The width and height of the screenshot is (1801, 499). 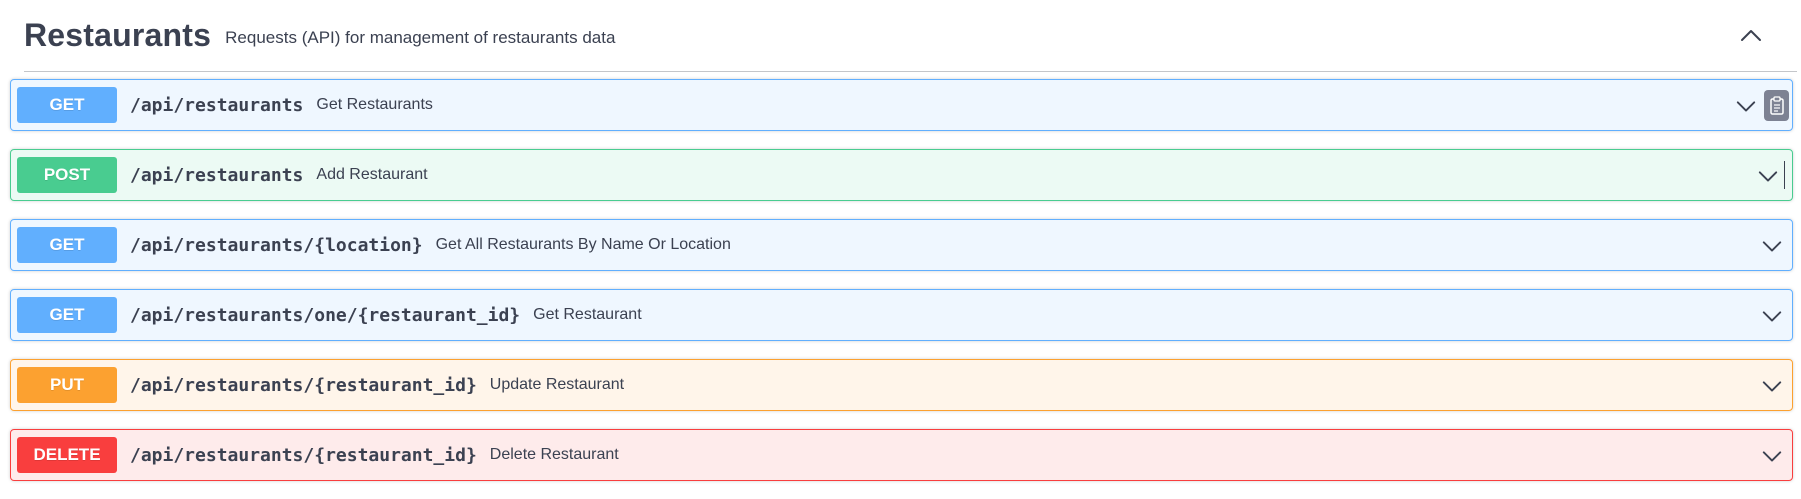 I want to click on focus-caret, so click(x=1784, y=175).